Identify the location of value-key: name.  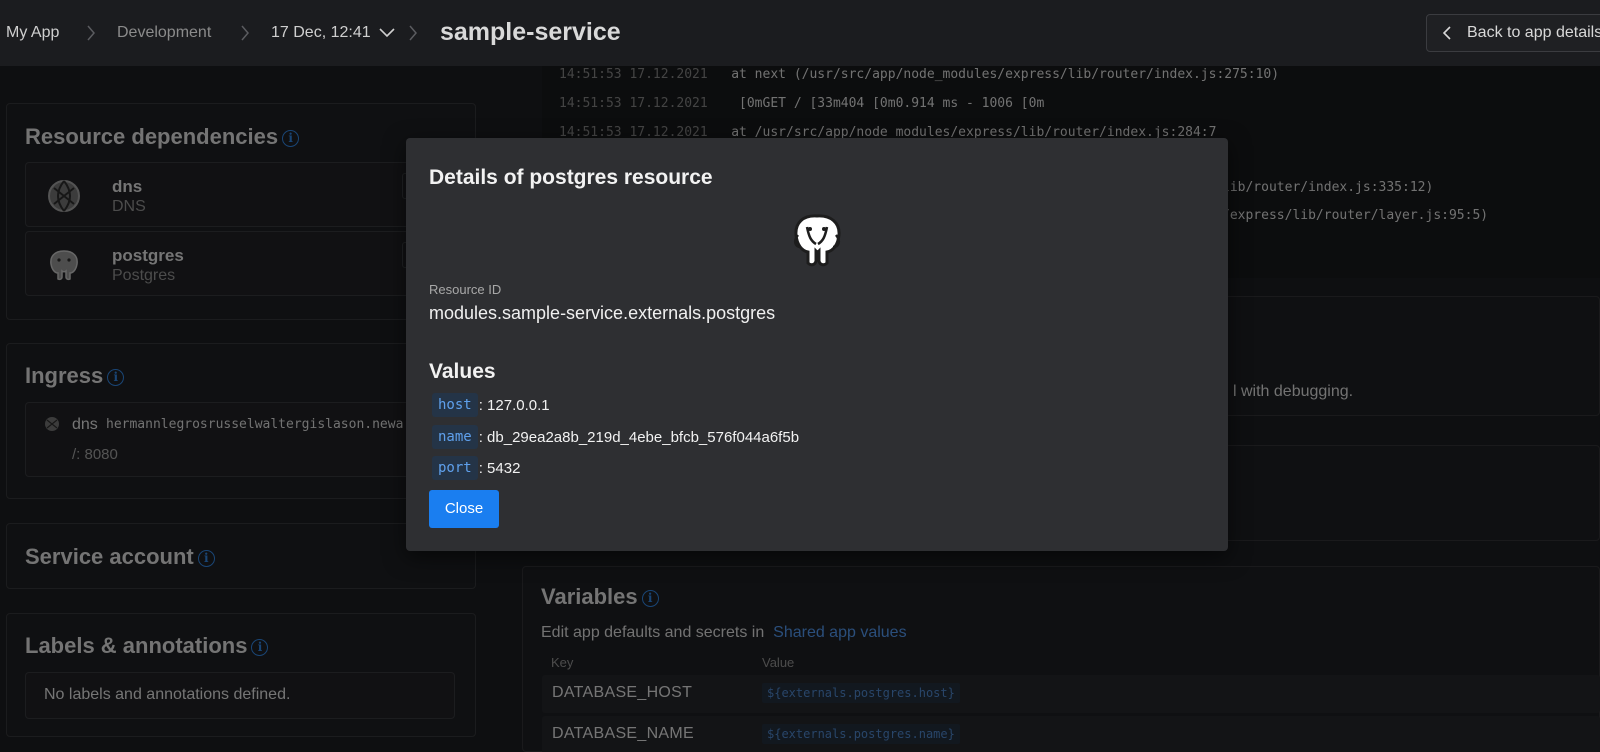
(455, 437).